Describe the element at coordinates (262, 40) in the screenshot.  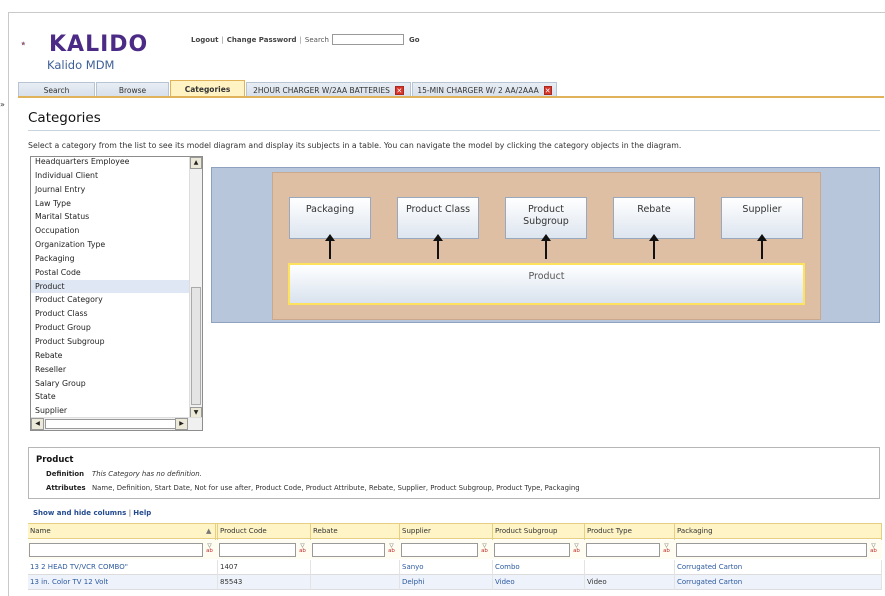
I see `change-password-link: Change Password` at that location.